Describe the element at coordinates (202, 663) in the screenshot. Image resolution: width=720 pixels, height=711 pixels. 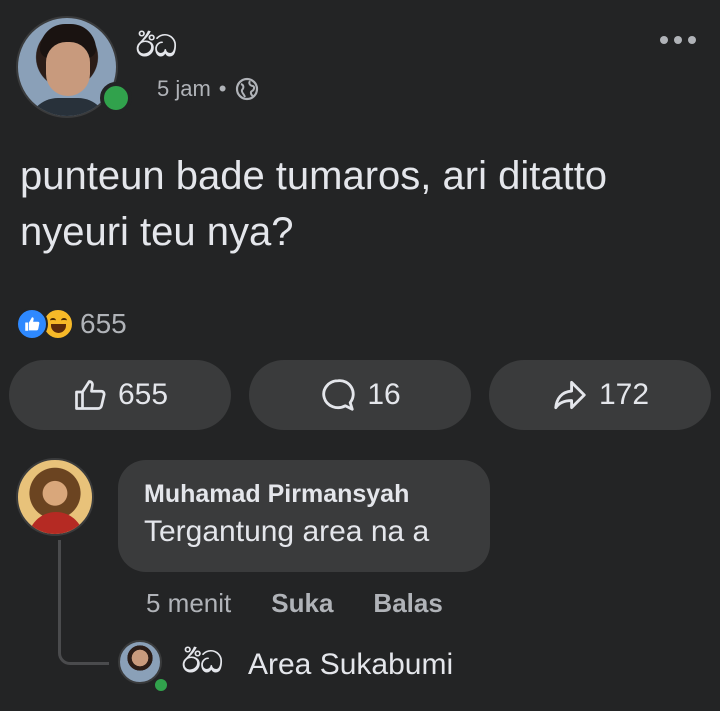
I see `reply-author: ඊධ` at that location.